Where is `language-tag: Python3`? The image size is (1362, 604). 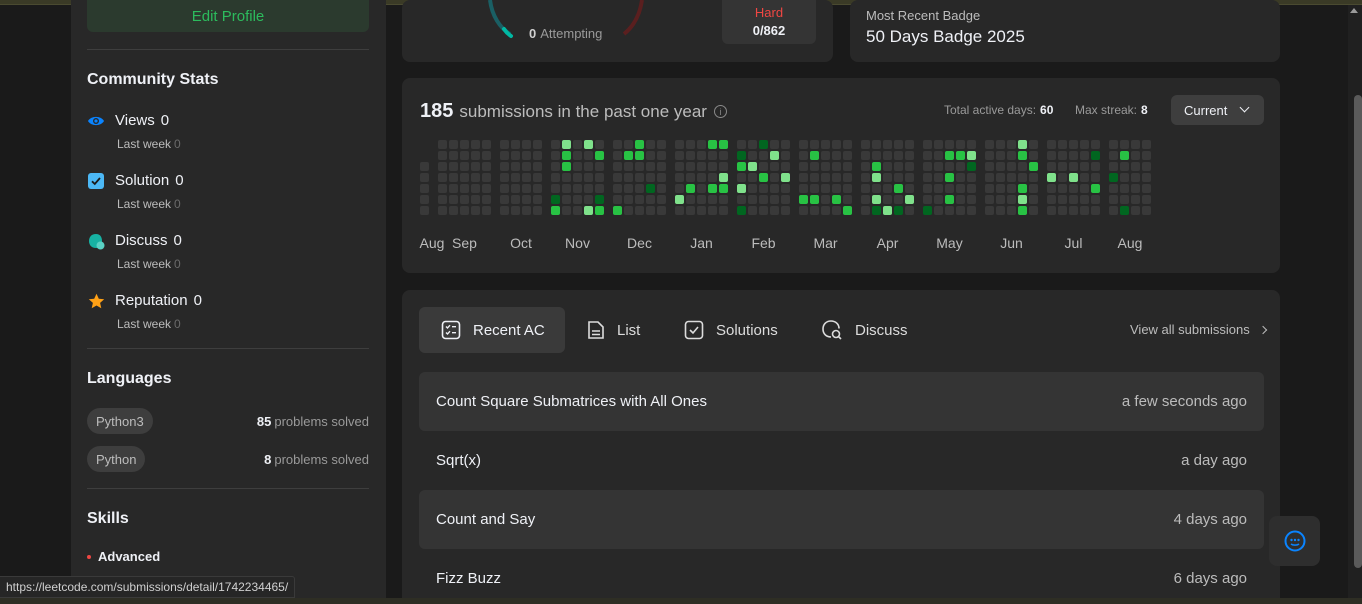
language-tag: Python3 is located at coordinates (120, 421).